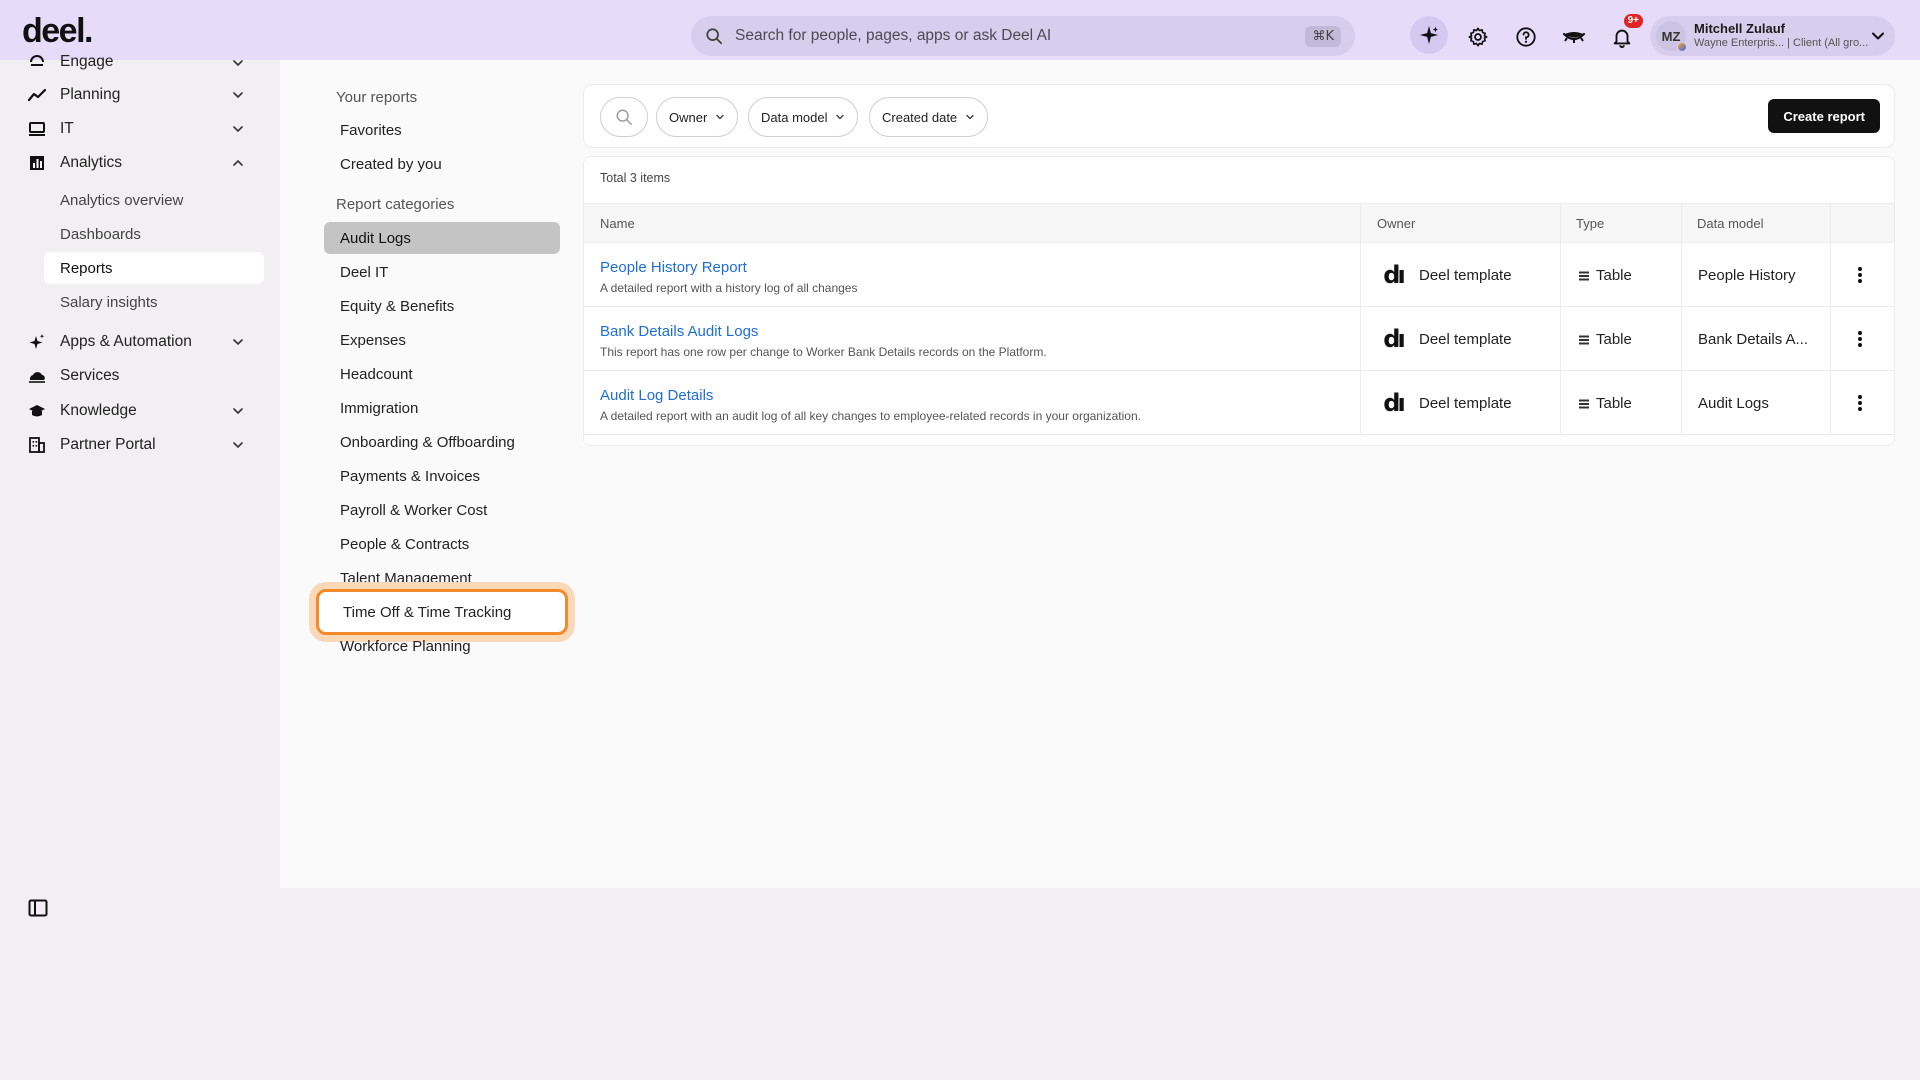  Describe the element at coordinates (1739, 29) in the screenshot. I see `user-name: Mitchell Zulauf` at that location.